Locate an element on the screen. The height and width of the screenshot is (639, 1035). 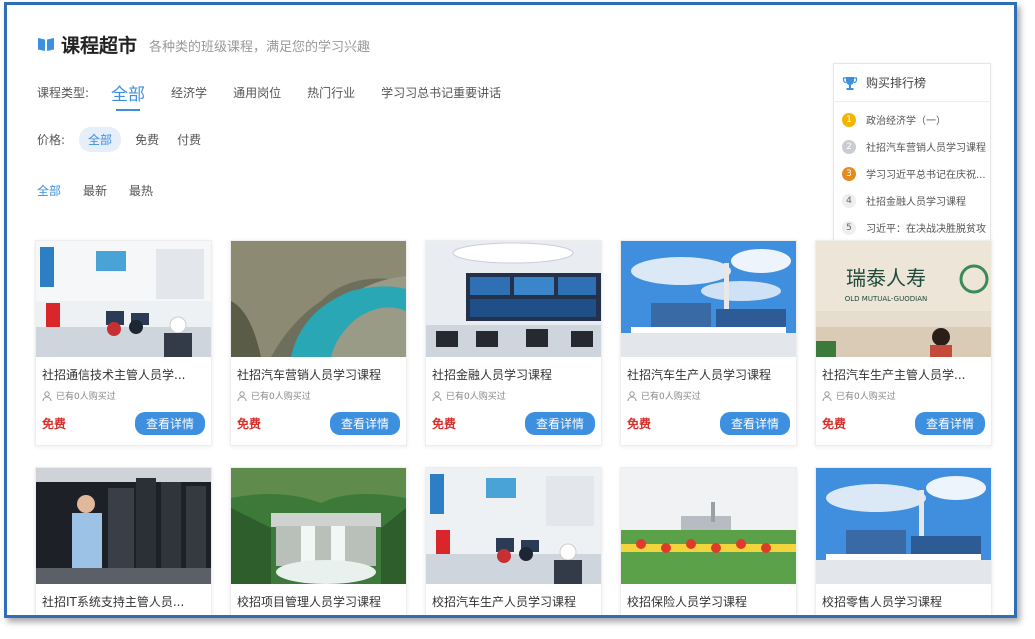
ranking-item-label: 习近平：在决战决胜脱贫攻 is located at coordinates (926, 229).